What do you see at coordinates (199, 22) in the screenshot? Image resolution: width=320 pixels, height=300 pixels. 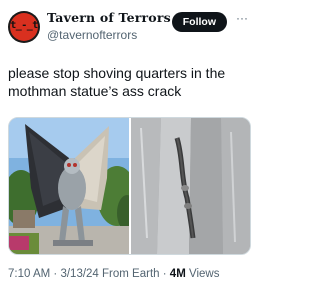 I see `follow-button: Follow` at bounding box center [199, 22].